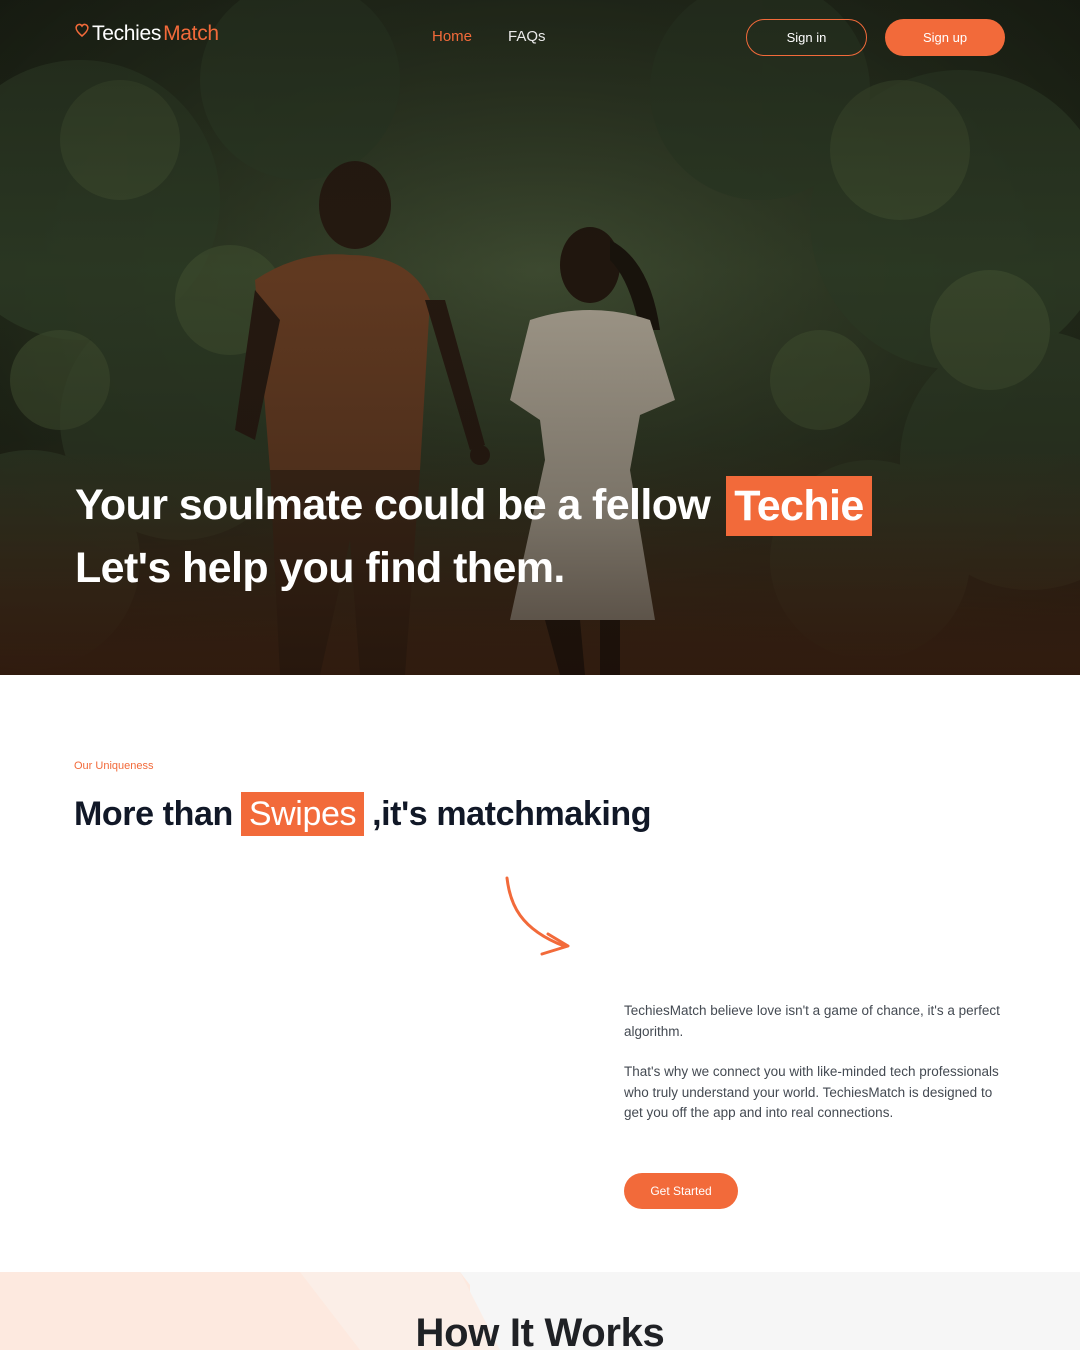 The image size is (1080, 1356). I want to click on section-eyebrow: Our Uniqueness, so click(114, 766).